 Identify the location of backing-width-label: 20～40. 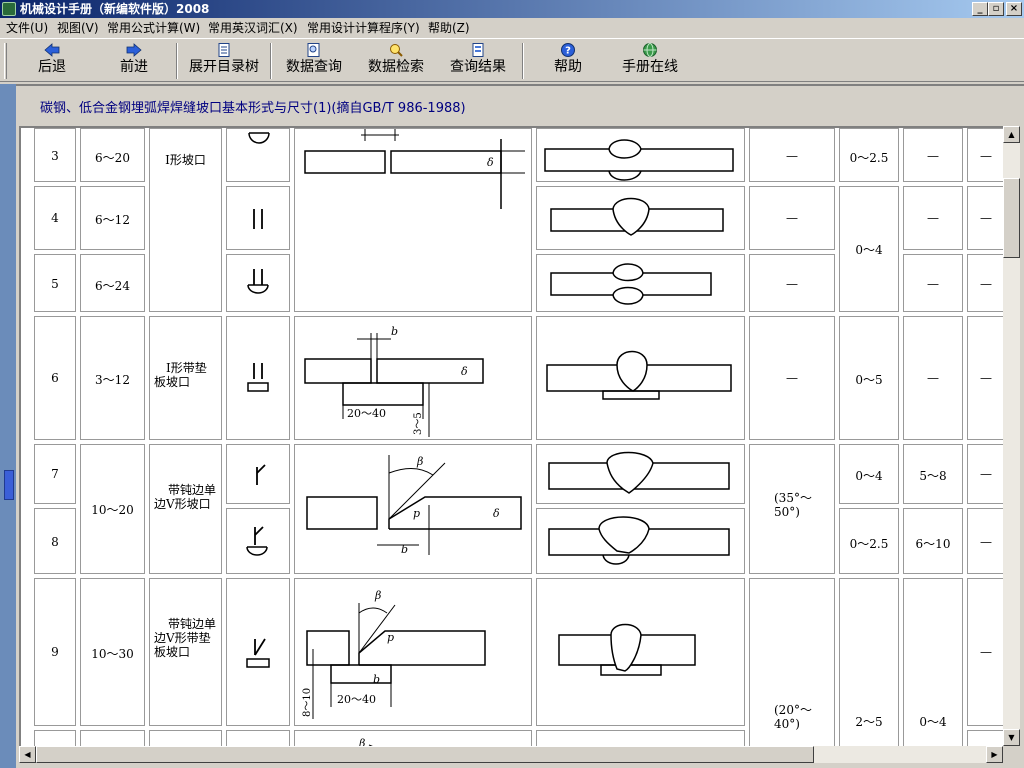
(356, 699).